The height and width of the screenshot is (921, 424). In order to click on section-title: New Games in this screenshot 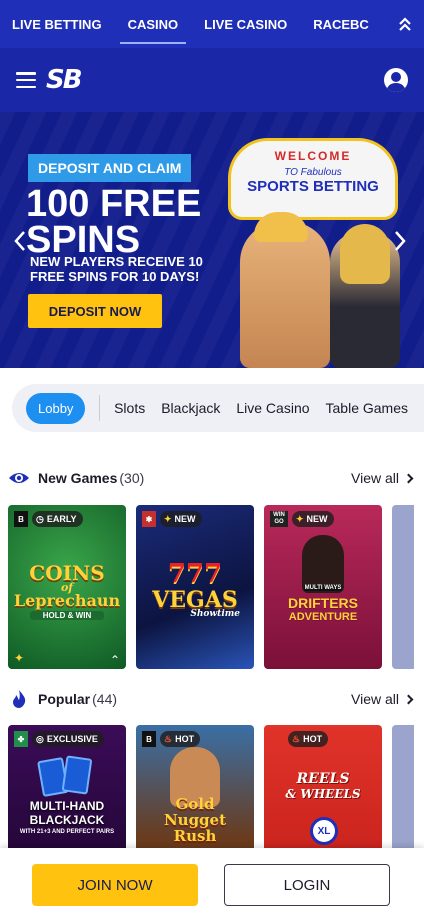, I will do `click(78, 478)`.